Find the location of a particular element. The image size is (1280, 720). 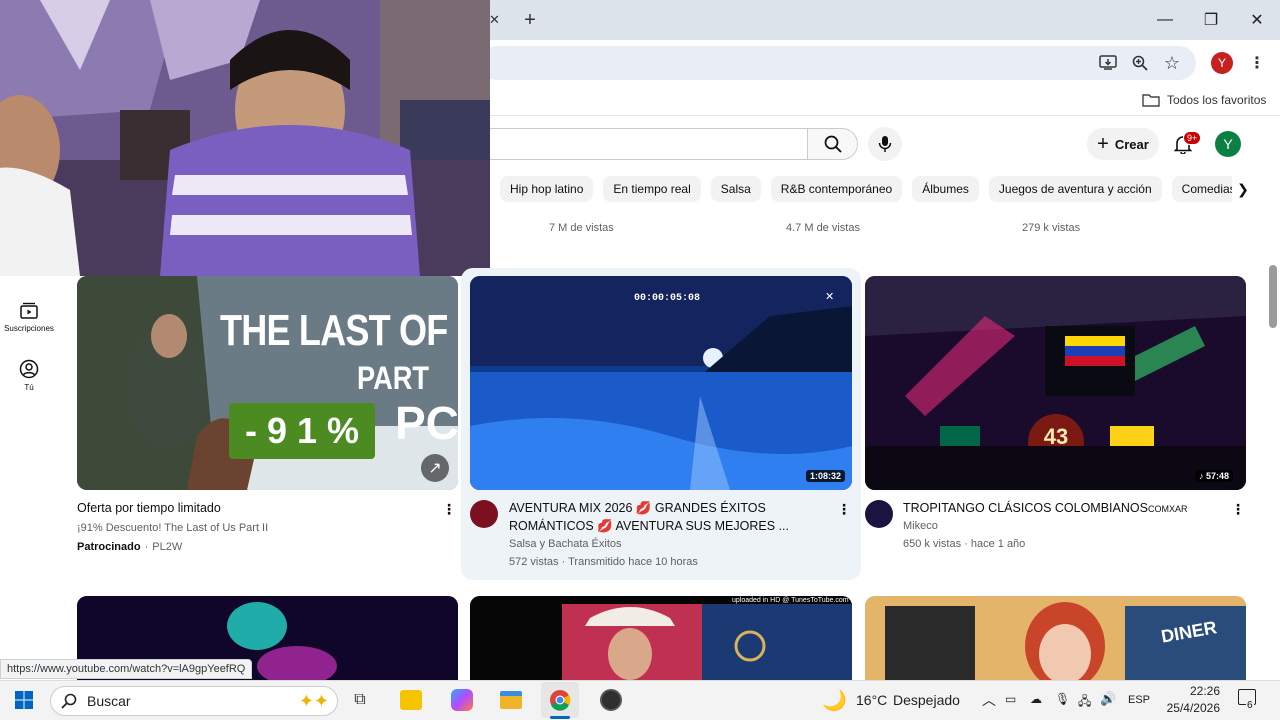

cloud-icon: ☁ is located at coordinates (1036, 699).